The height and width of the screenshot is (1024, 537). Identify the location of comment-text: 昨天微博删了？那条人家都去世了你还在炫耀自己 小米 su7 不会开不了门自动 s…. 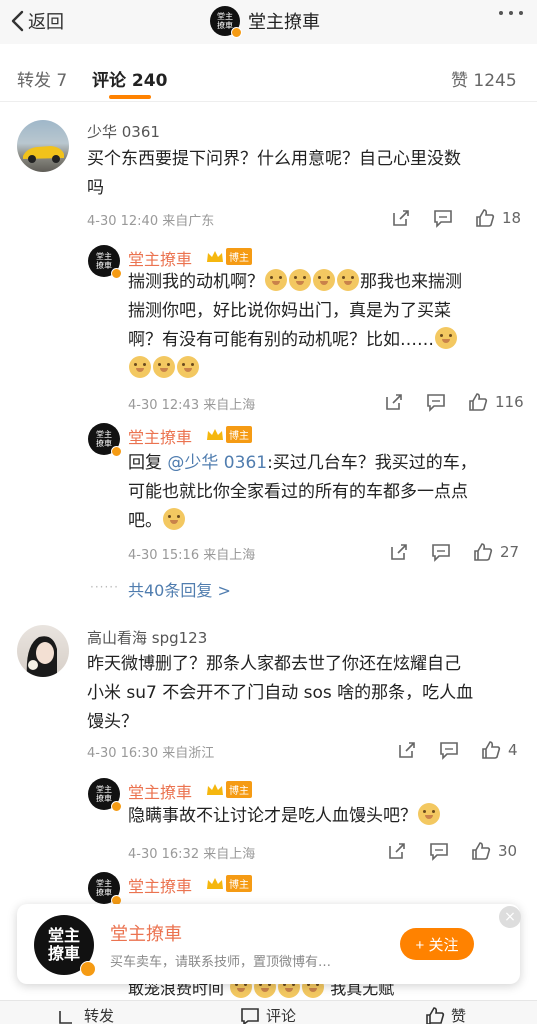
(307, 693).